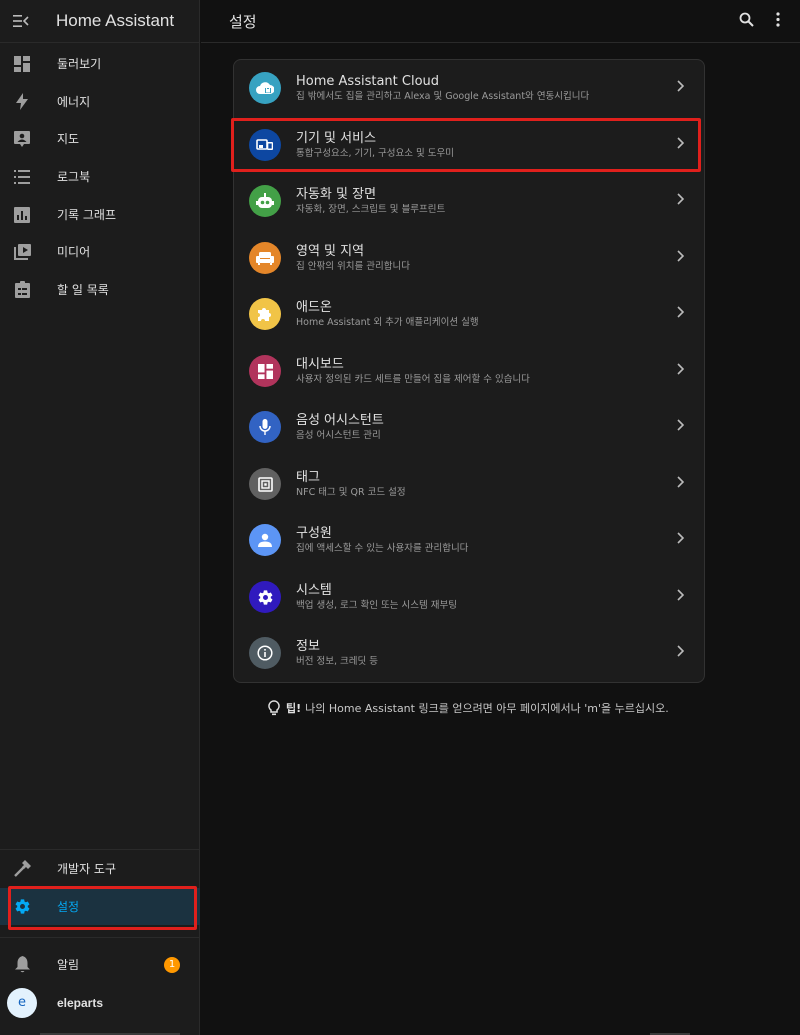 This screenshot has height=1035, width=800. I want to click on notification-count-badge: 1, so click(172, 964).